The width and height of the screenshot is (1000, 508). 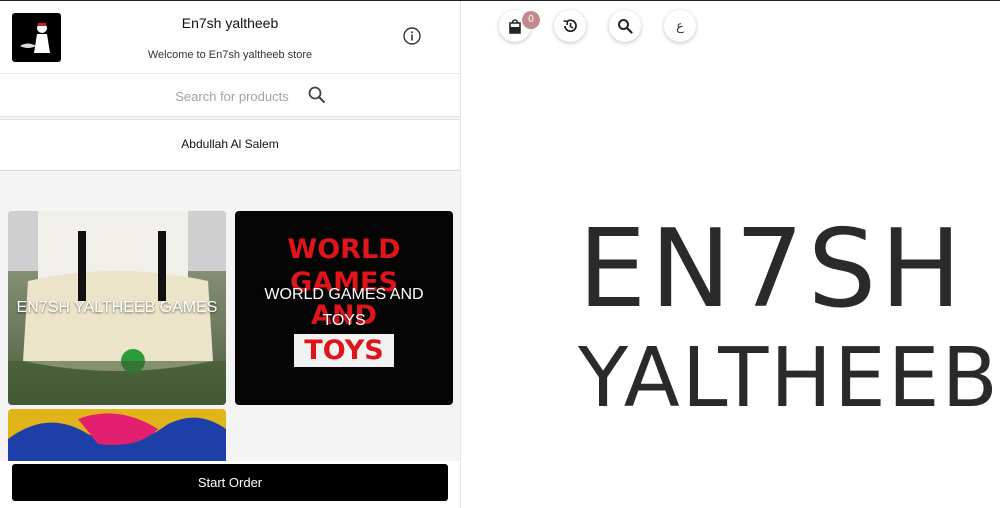 I want to click on order-history-button, so click(x=570, y=26).